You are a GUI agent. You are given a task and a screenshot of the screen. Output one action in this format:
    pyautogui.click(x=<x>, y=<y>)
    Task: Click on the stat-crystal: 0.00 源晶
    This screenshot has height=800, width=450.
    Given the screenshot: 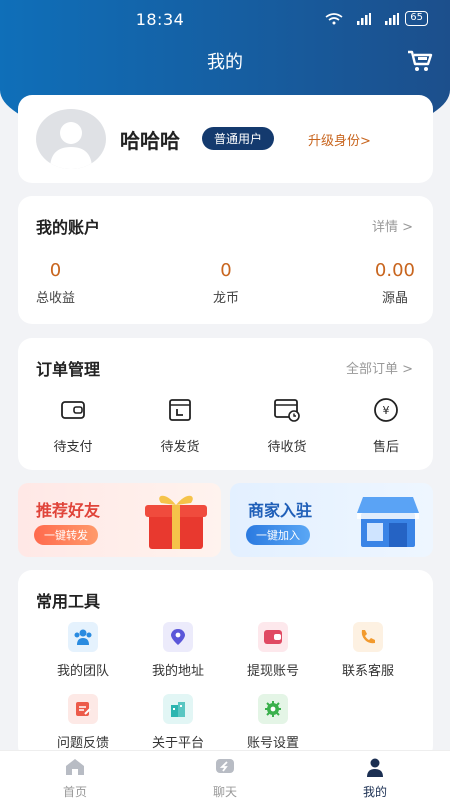 What is the action you would take?
    pyautogui.click(x=395, y=283)
    